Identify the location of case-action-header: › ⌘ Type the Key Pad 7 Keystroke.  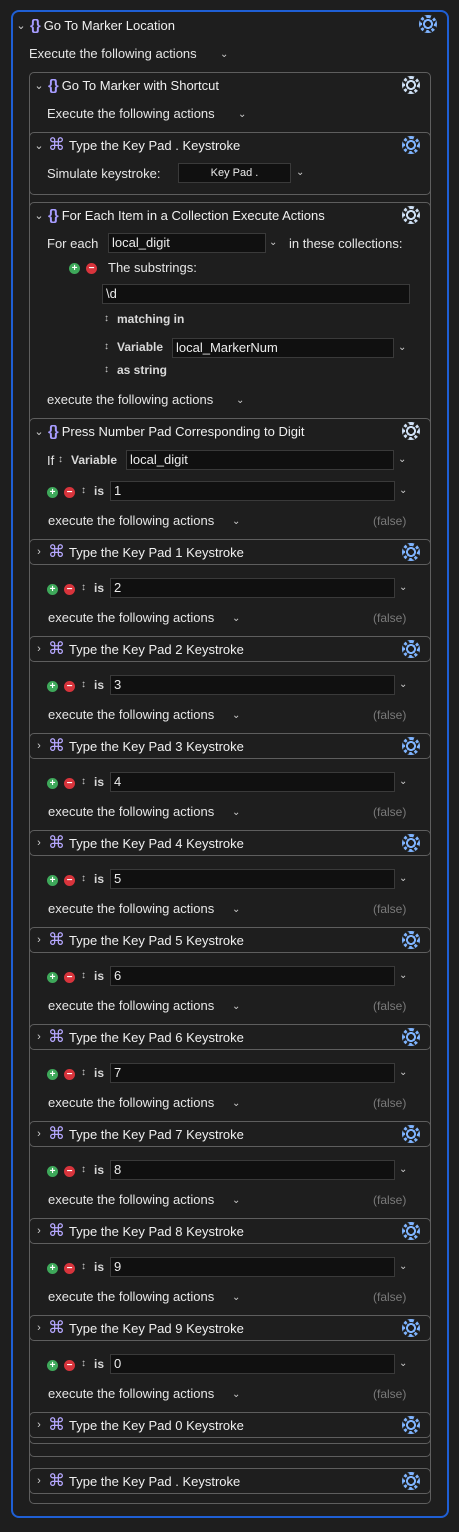
(138, 1134).